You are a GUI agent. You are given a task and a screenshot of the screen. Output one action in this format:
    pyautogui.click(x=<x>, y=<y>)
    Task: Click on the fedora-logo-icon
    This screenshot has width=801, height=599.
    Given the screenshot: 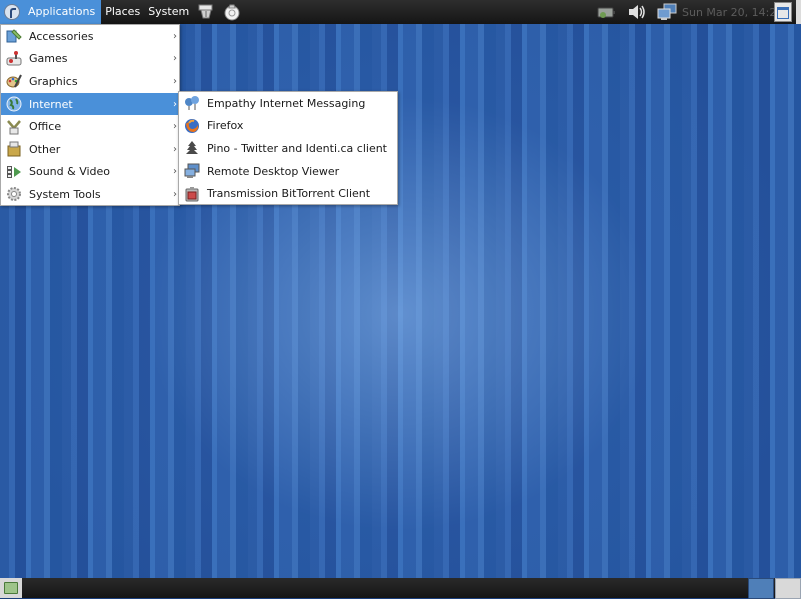 What is the action you would take?
    pyautogui.click(x=12, y=12)
    